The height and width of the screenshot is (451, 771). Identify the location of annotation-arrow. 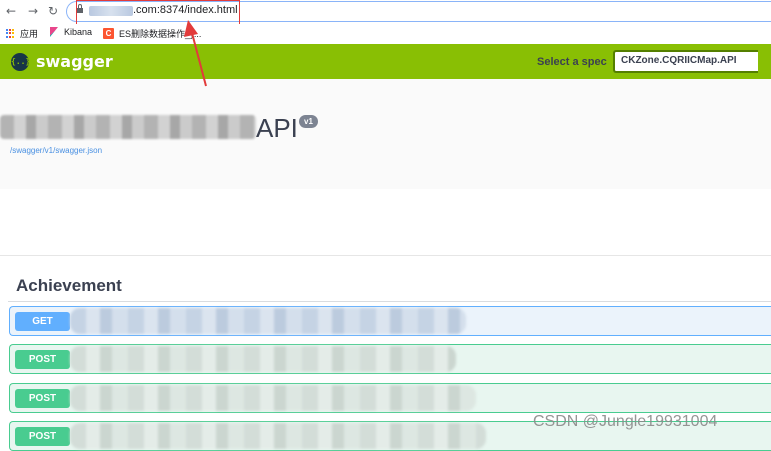
(195, 53).